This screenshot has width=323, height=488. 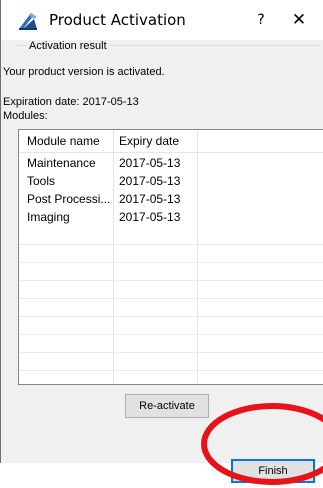 I want to click on modules-label: Modules:, so click(x=25, y=116).